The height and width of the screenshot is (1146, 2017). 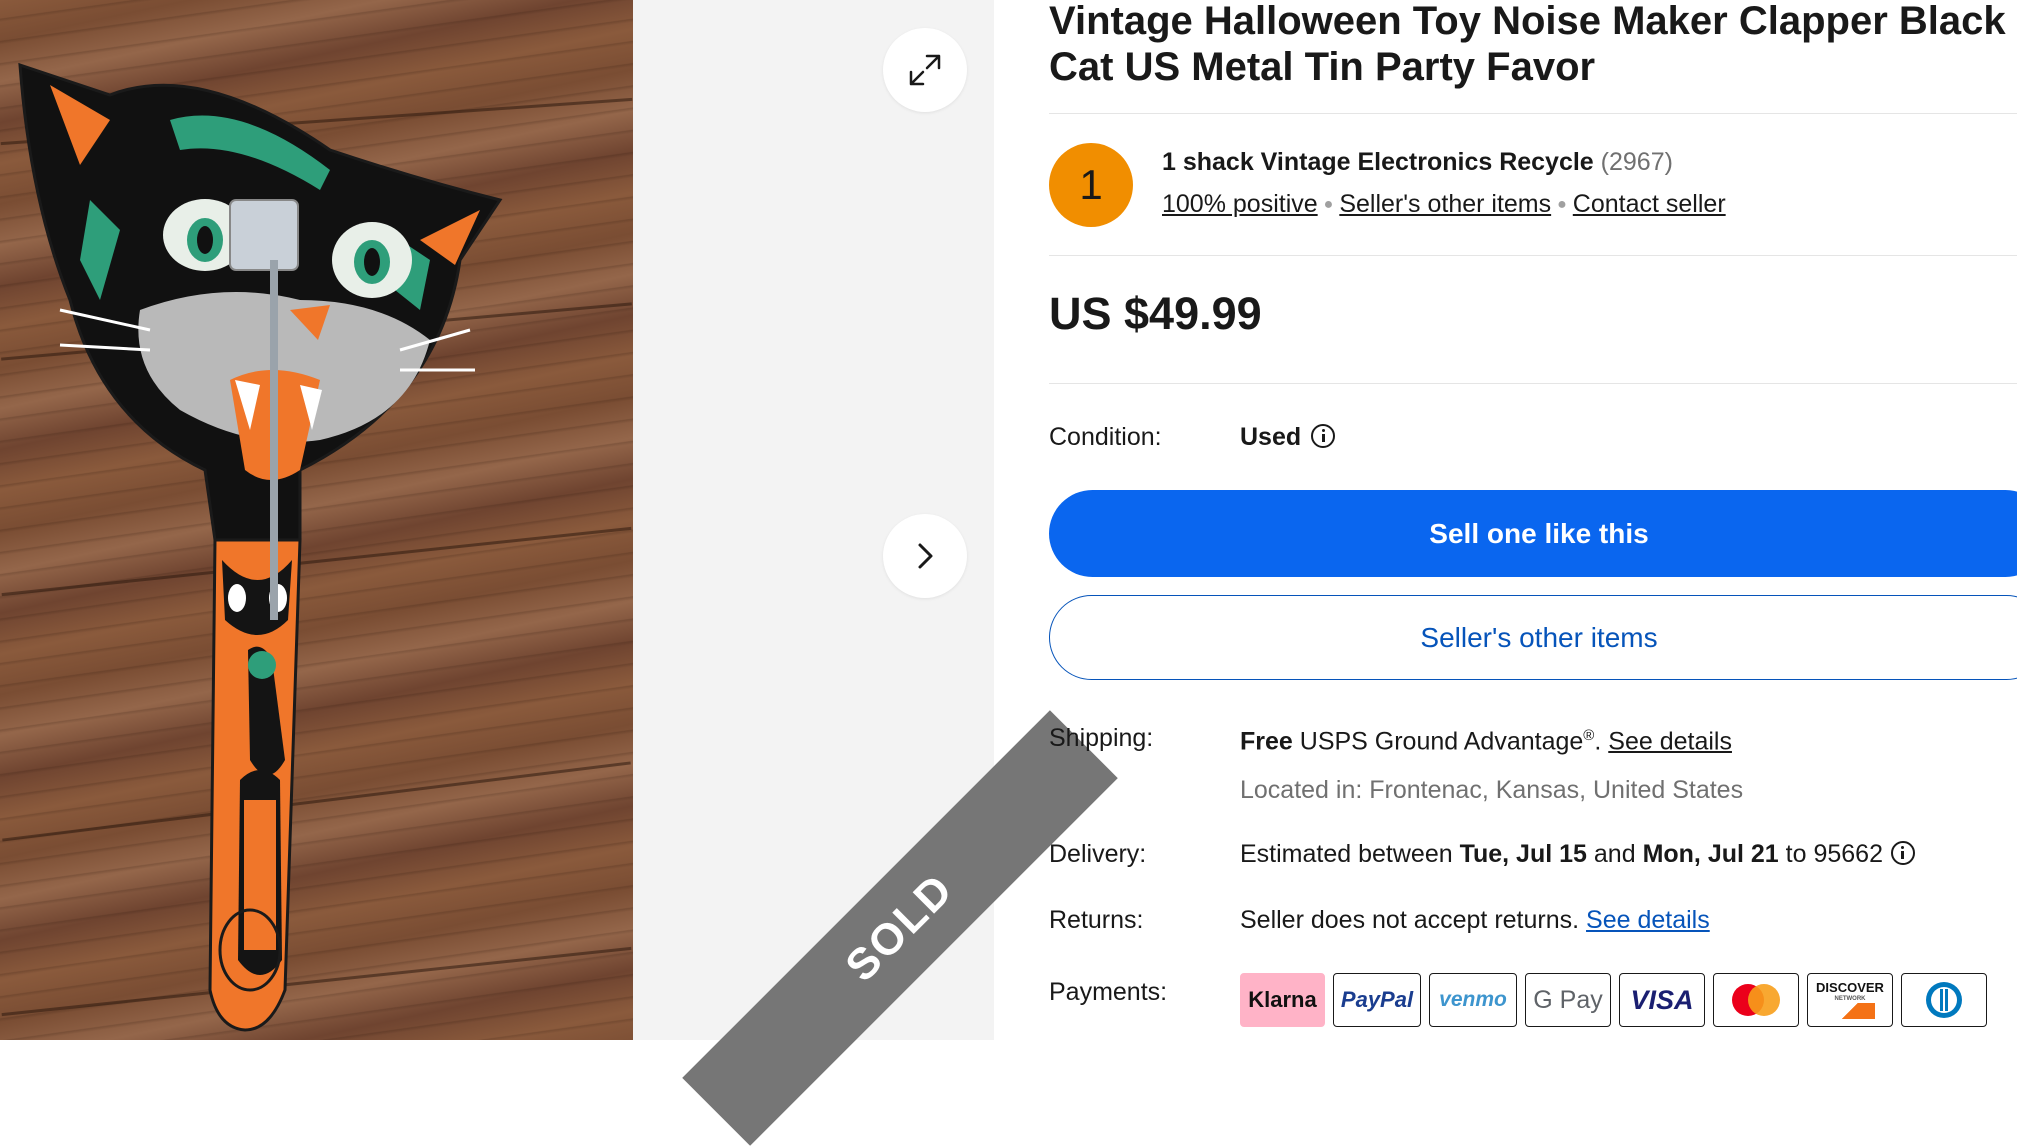 I want to click on diners-club-logo, so click(x=1944, y=1000).